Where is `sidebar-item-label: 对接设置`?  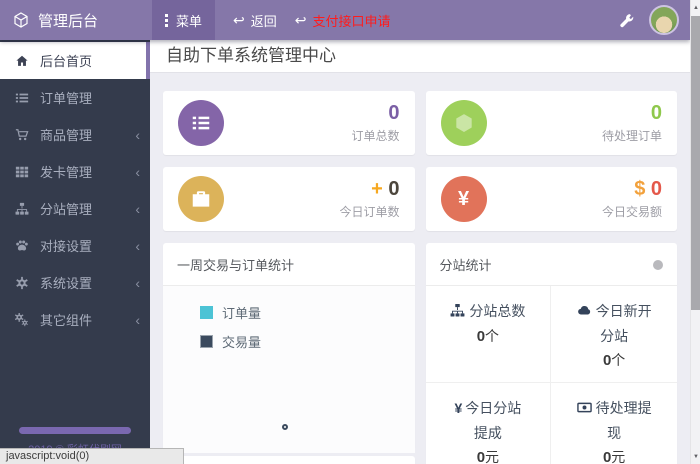
sidebar-item-label: 对接设置 is located at coordinates (66, 246).